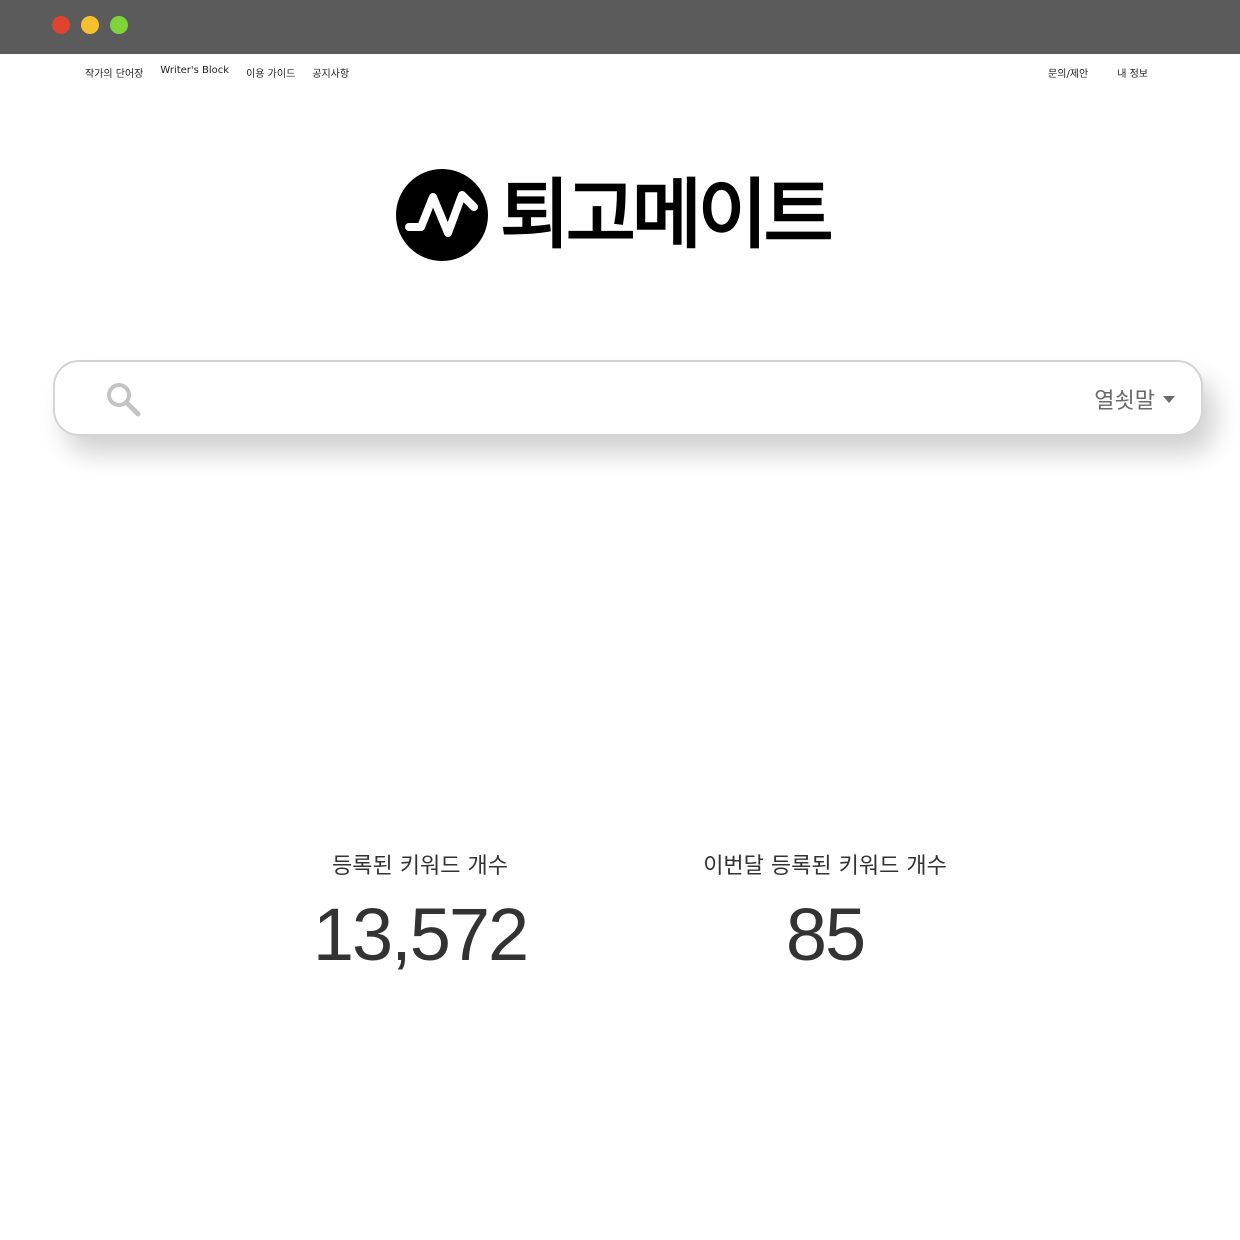 Image resolution: width=1240 pixels, height=1240 pixels. What do you see at coordinates (420, 934) in the screenshot?
I see `stat-total-value: 13,572` at bounding box center [420, 934].